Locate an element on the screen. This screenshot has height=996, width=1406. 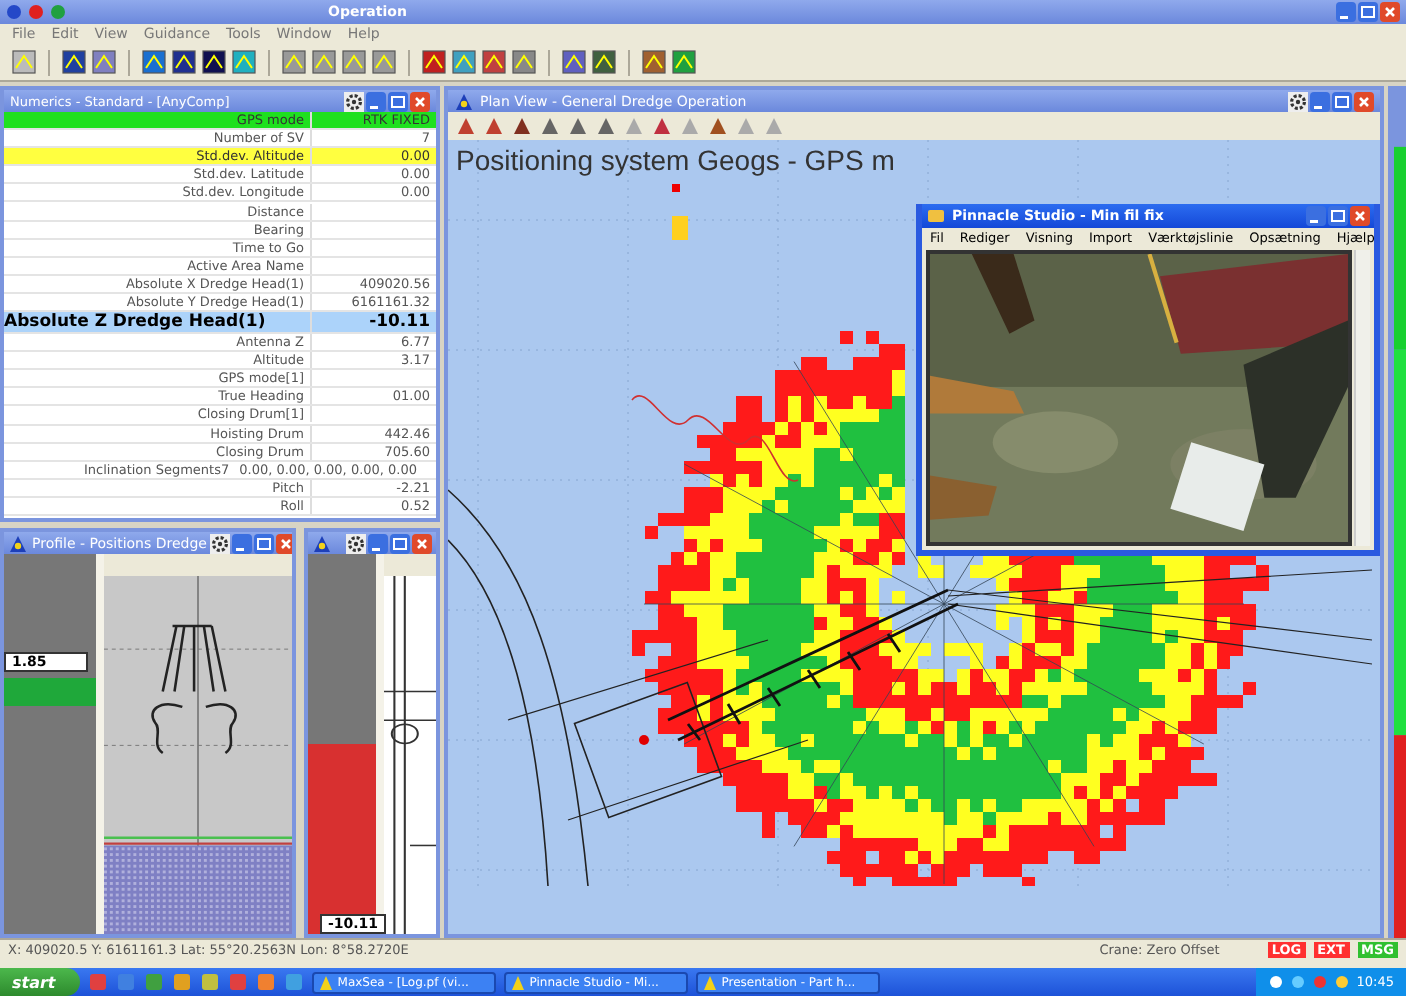
start-button: start is located at coordinates (40, 982).